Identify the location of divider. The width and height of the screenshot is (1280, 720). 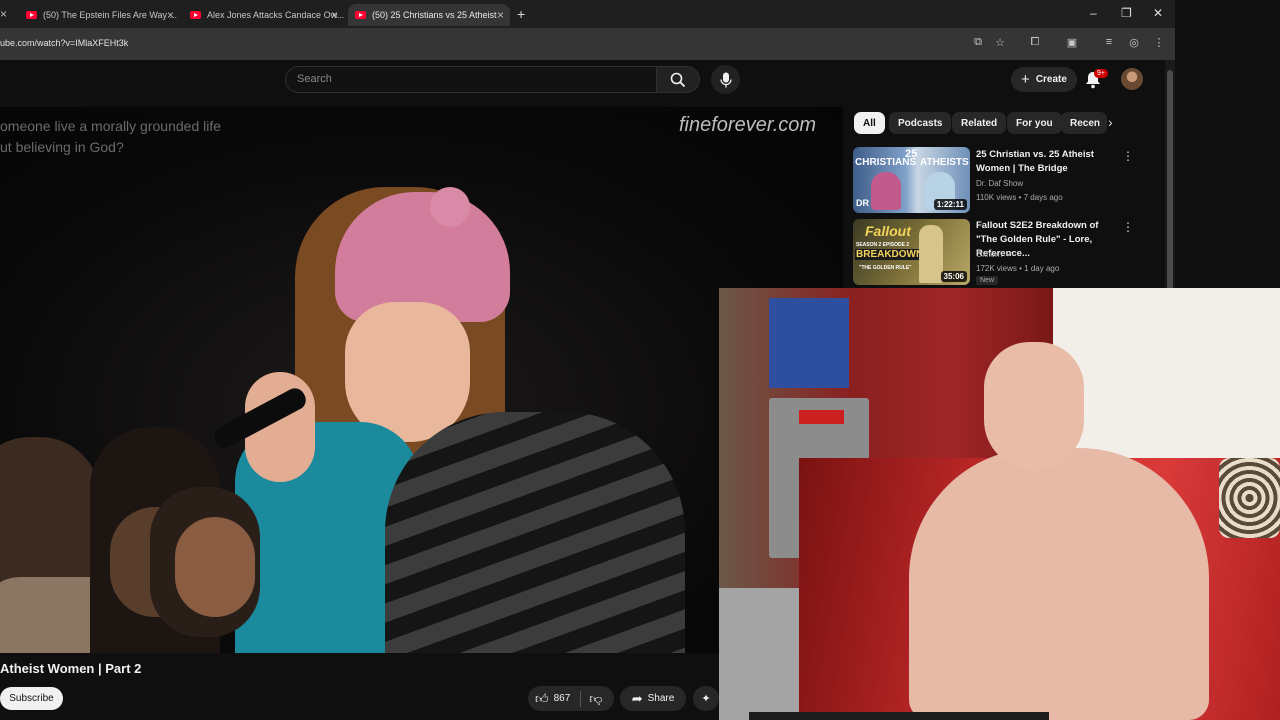
(581, 698).